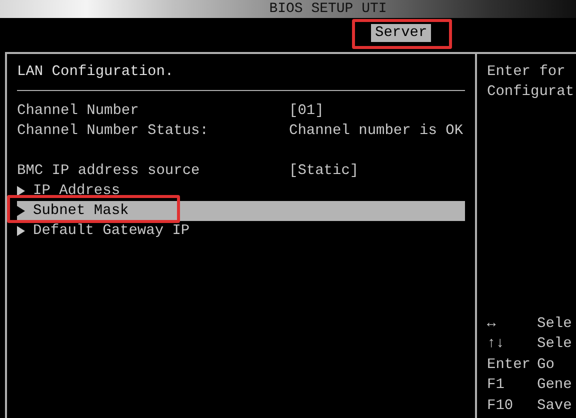  Describe the element at coordinates (496, 385) in the screenshot. I see `key-name: F1` at that location.